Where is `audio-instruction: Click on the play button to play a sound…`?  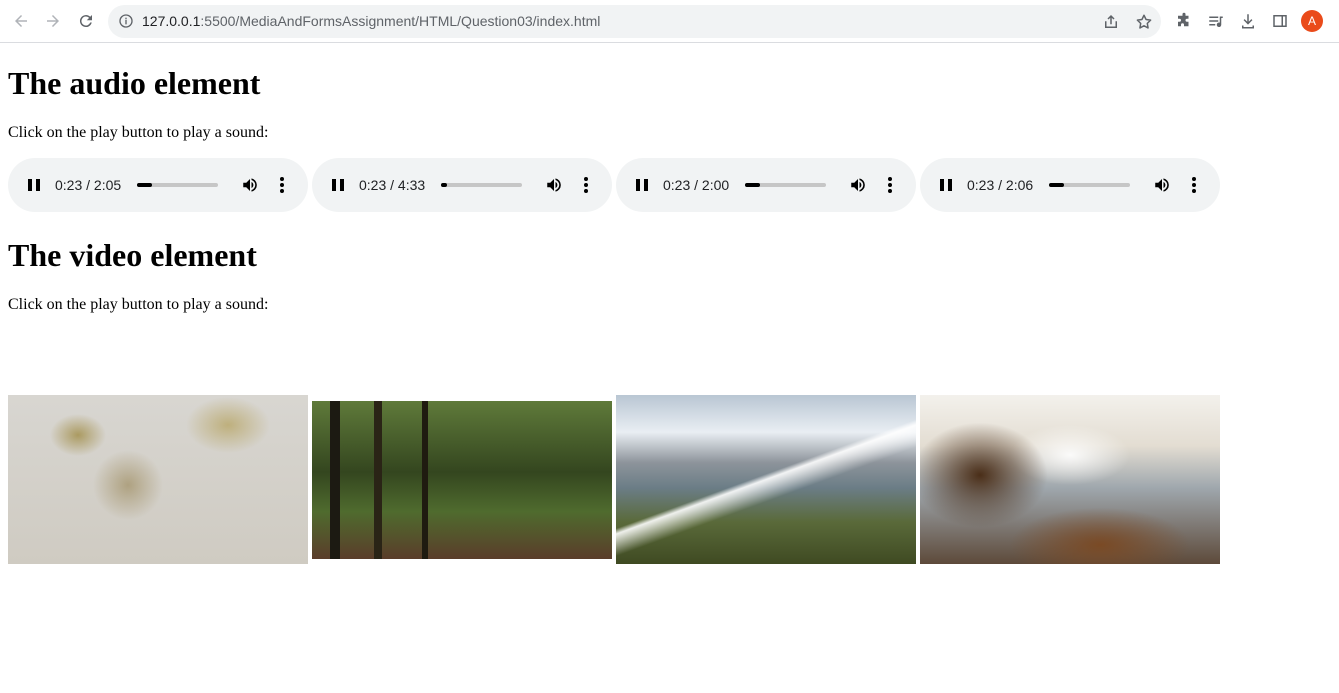
audio-instruction: Click on the play button to play a sound… is located at coordinates (138, 132).